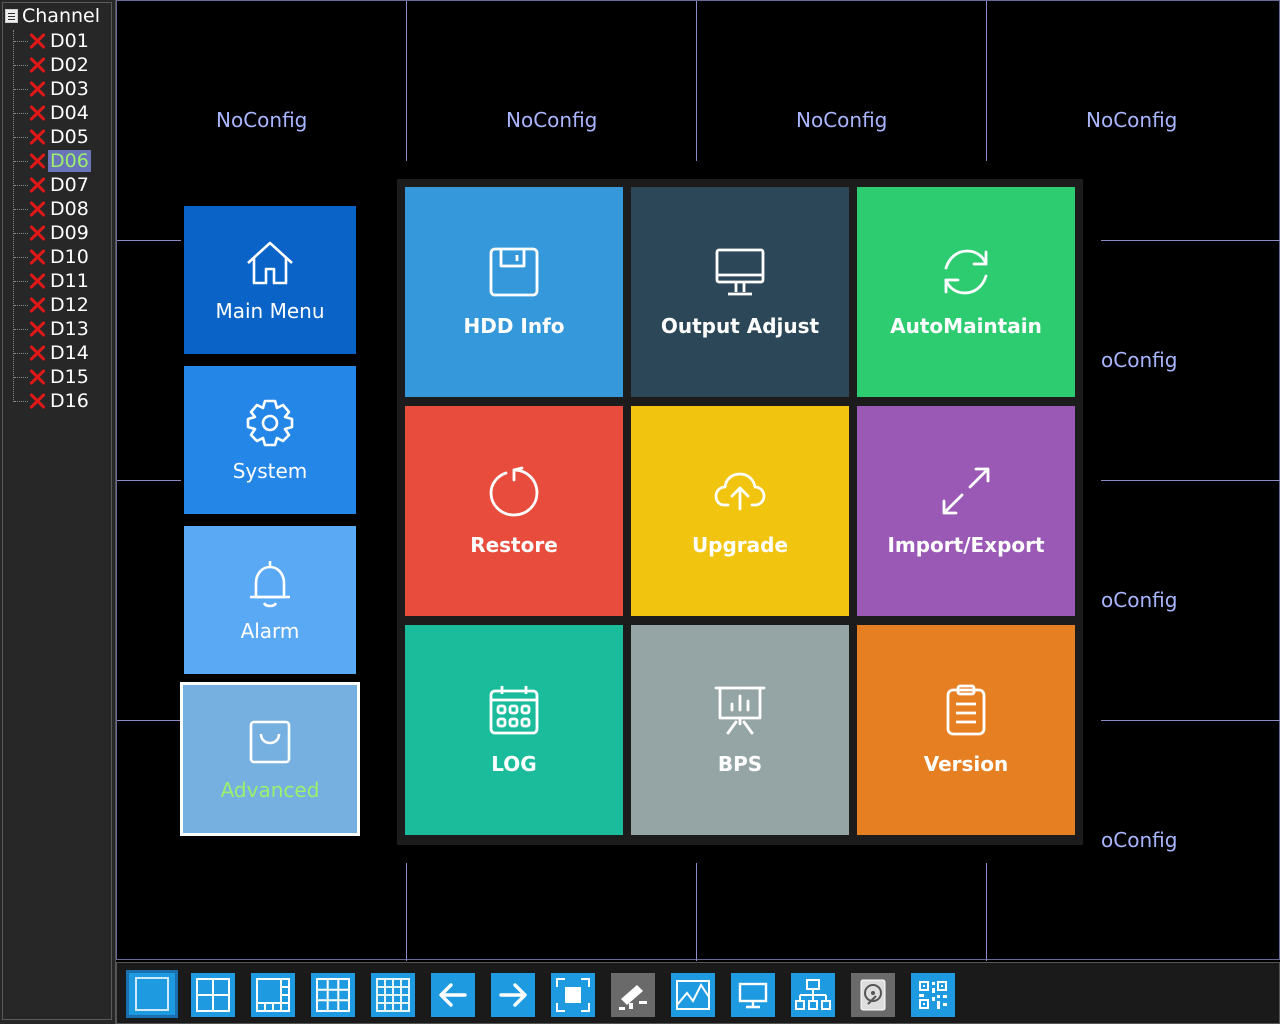 Image resolution: width=1280 pixels, height=1024 pixels. Describe the element at coordinates (69, 305) in the screenshot. I see `channel-label: D12` at that location.